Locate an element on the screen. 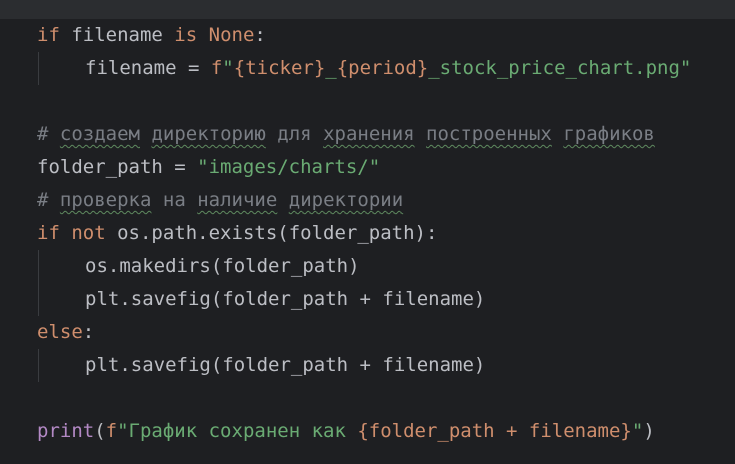 The width and height of the screenshot is (735, 464). code-line-8: os.makedirs(folder_path) is located at coordinates (222, 266).